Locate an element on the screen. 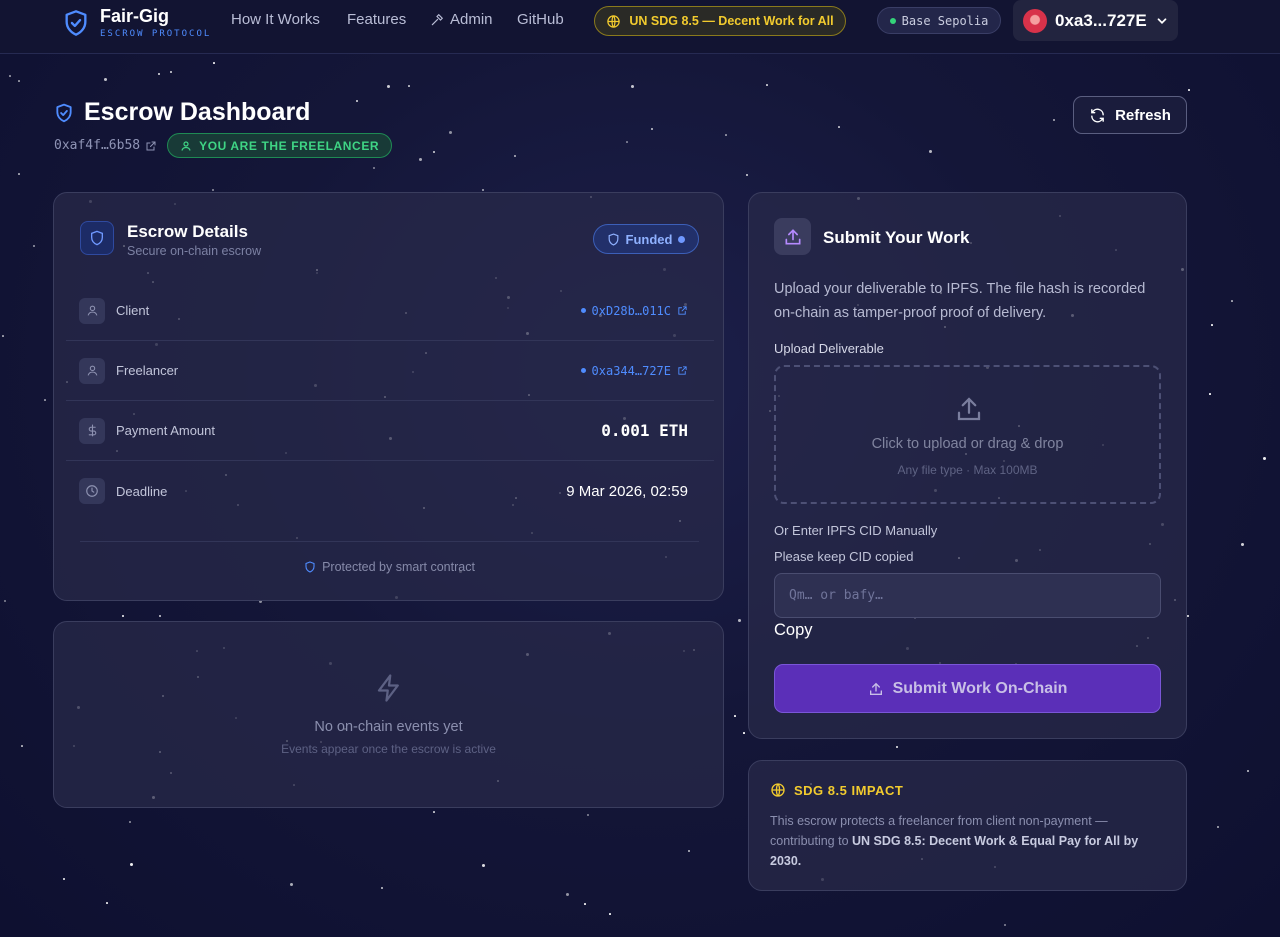 The height and width of the screenshot is (937, 1280). detail-label: Deadline is located at coordinates (142, 491).